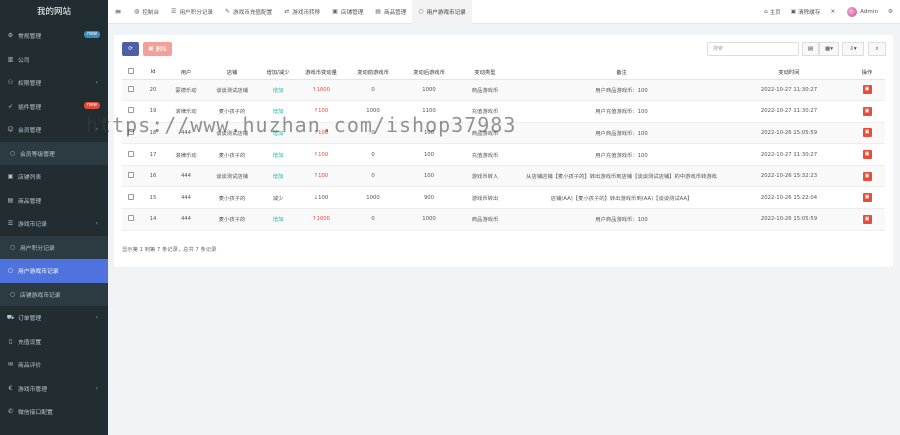  What do you see at coordinates (10, 83) in the screenshot?
I see `users-icon: ⚇` at bounding box center [10, 83].